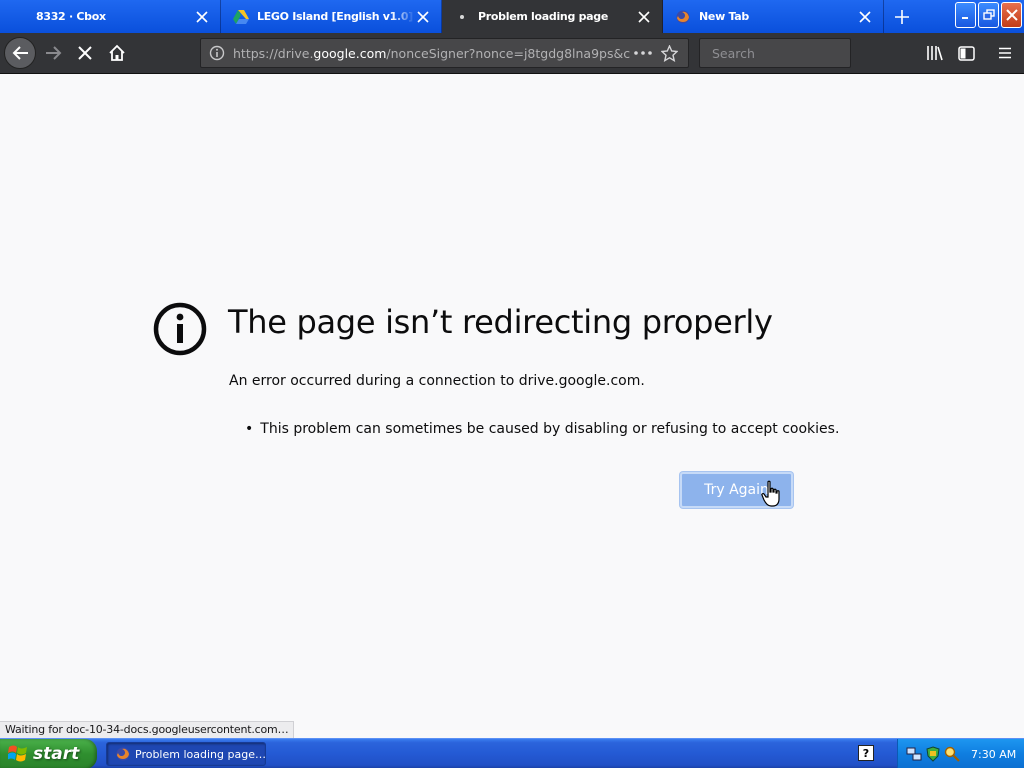 Image resolution: width=1024 pixels, height=768 pixels. I want to click on sidebar-icon, so click(966, 53).